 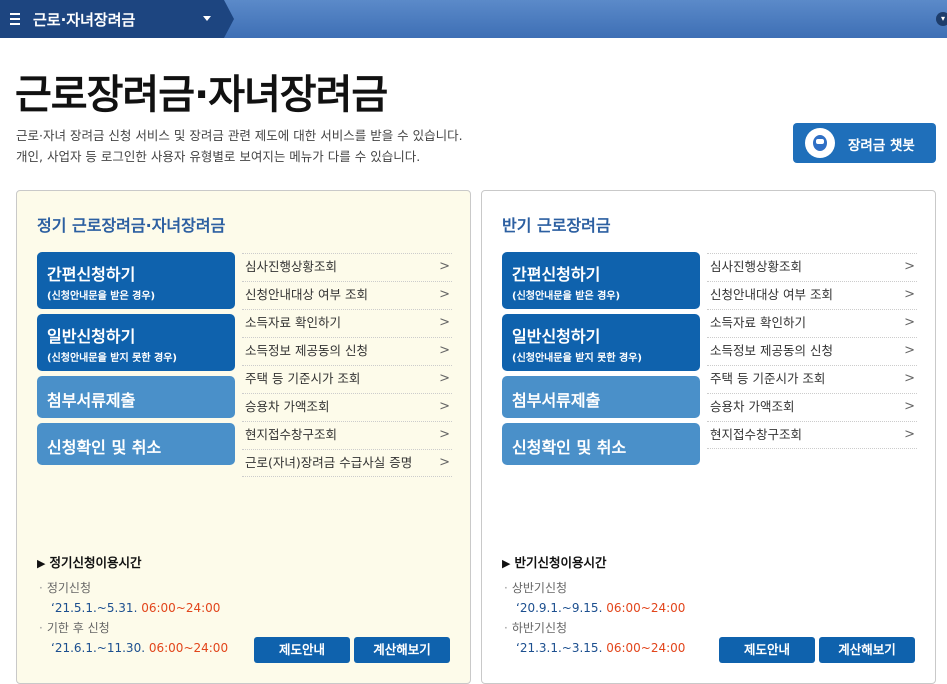 I want to click on link-label: 근로(자녀)장려금 수급사실 증명, so click(x=329, y=462).